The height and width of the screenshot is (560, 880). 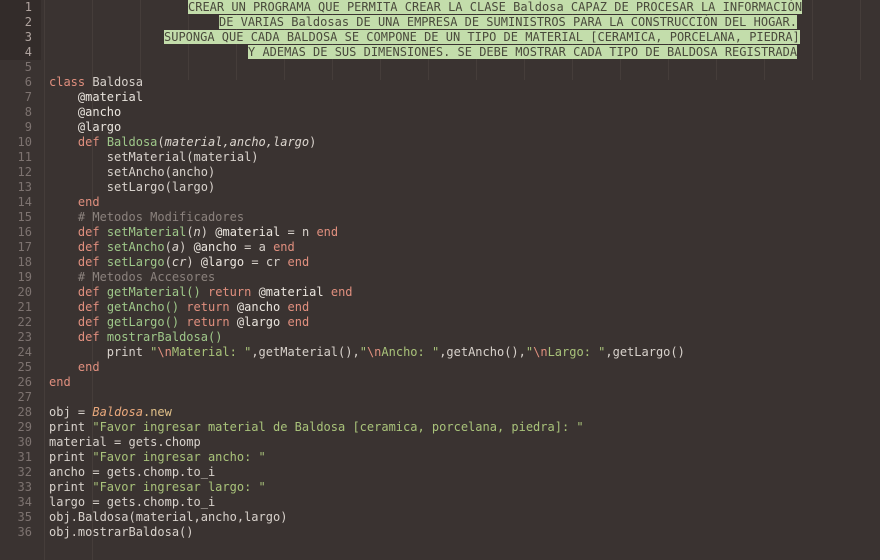 What do you see at coordinates (460, 307) in the screenshot?
I see `code-line-21: def getAncho() return @ancho end` at bounding box center [460, 307].